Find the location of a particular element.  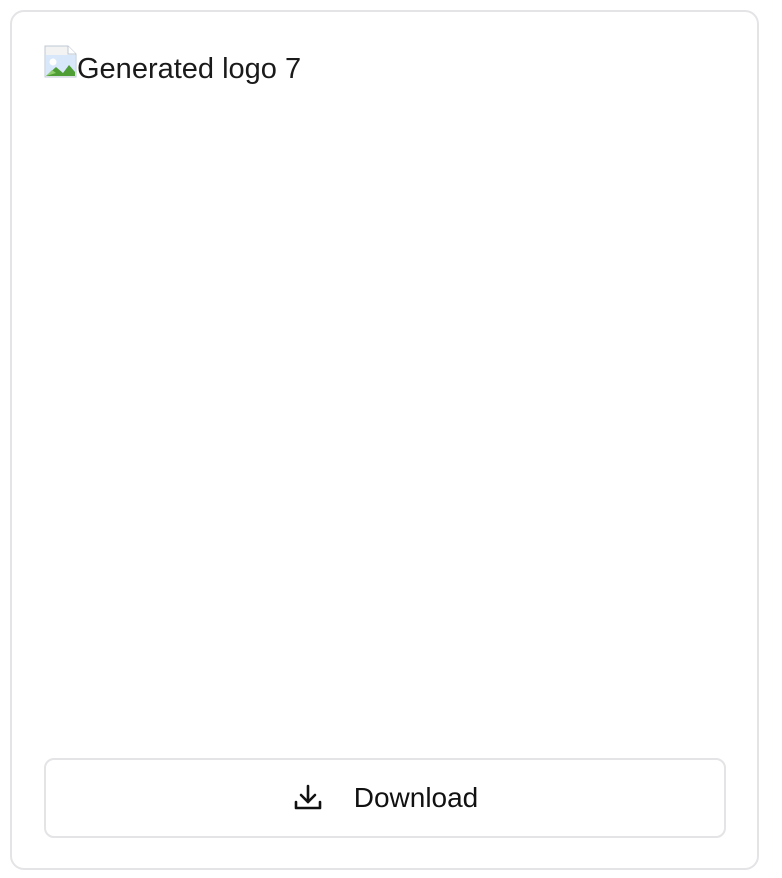

download-button: Download is located at coordinates (385, 798).